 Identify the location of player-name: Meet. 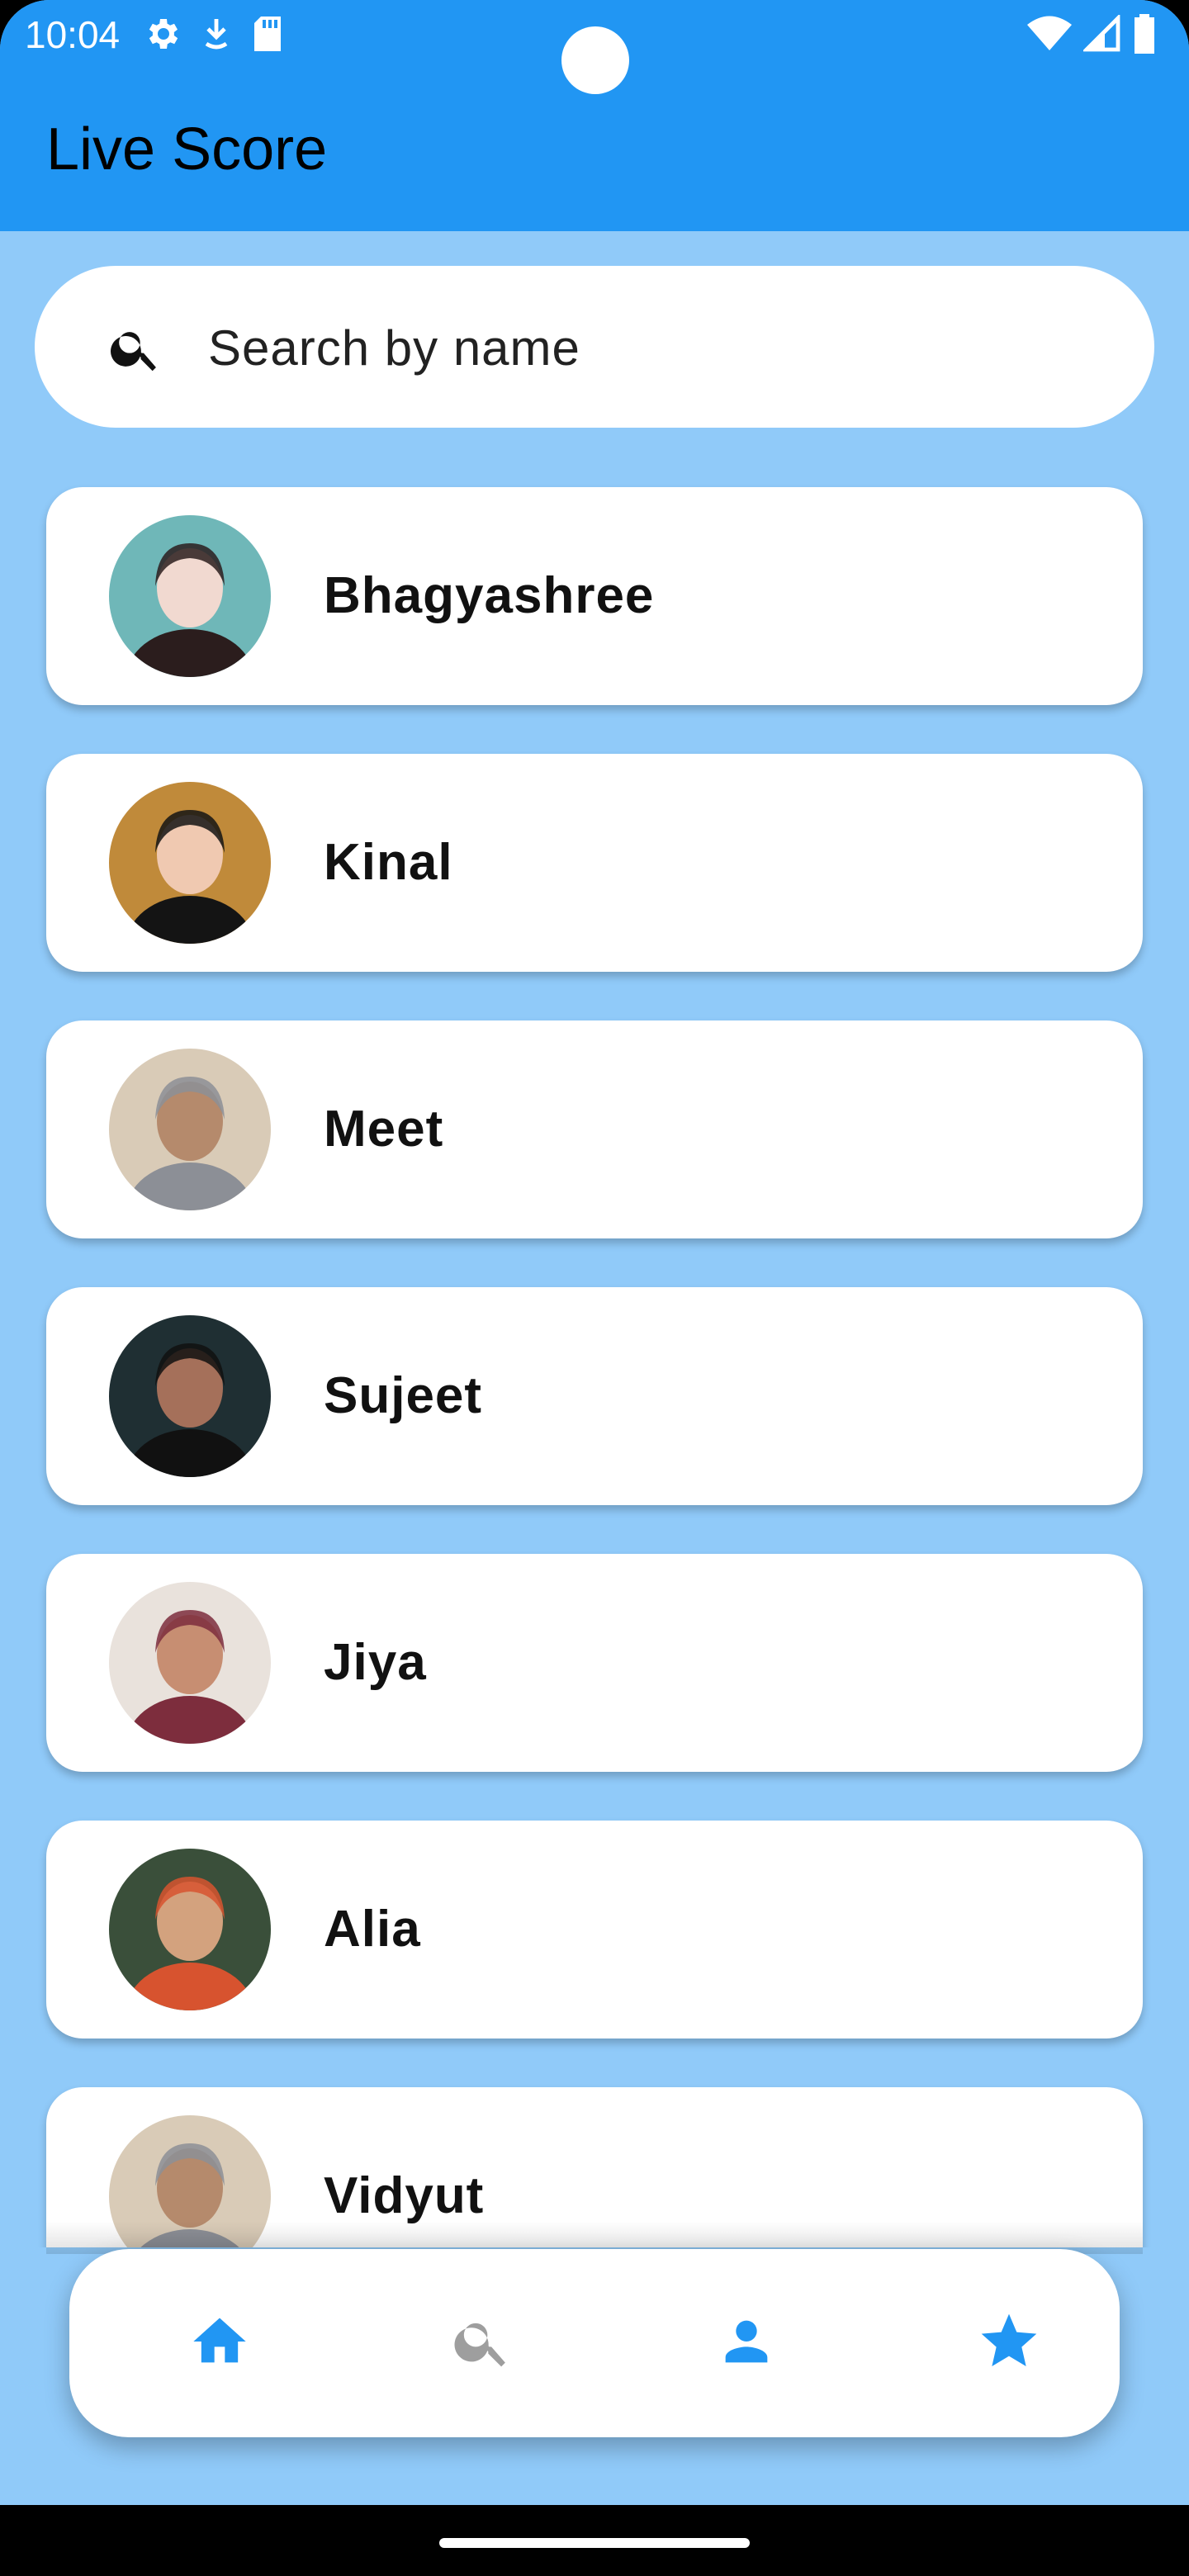
(384, 1129).